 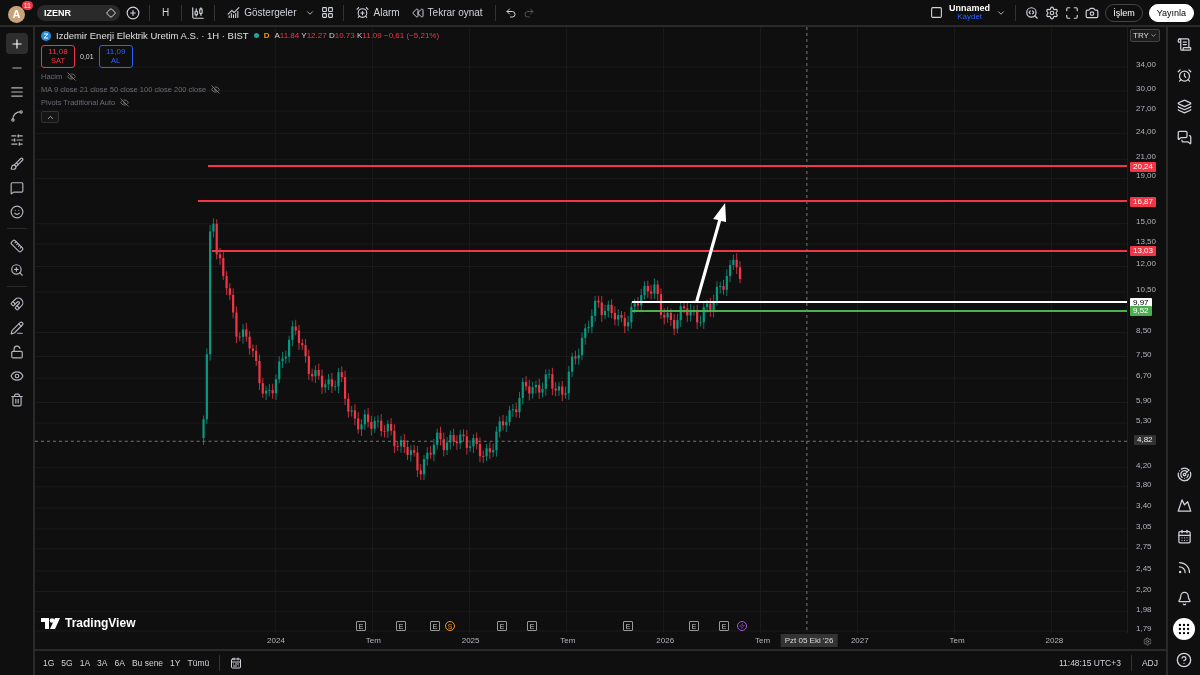 I want to click on price-tick: 1,98, so click(x=1144, y=609).